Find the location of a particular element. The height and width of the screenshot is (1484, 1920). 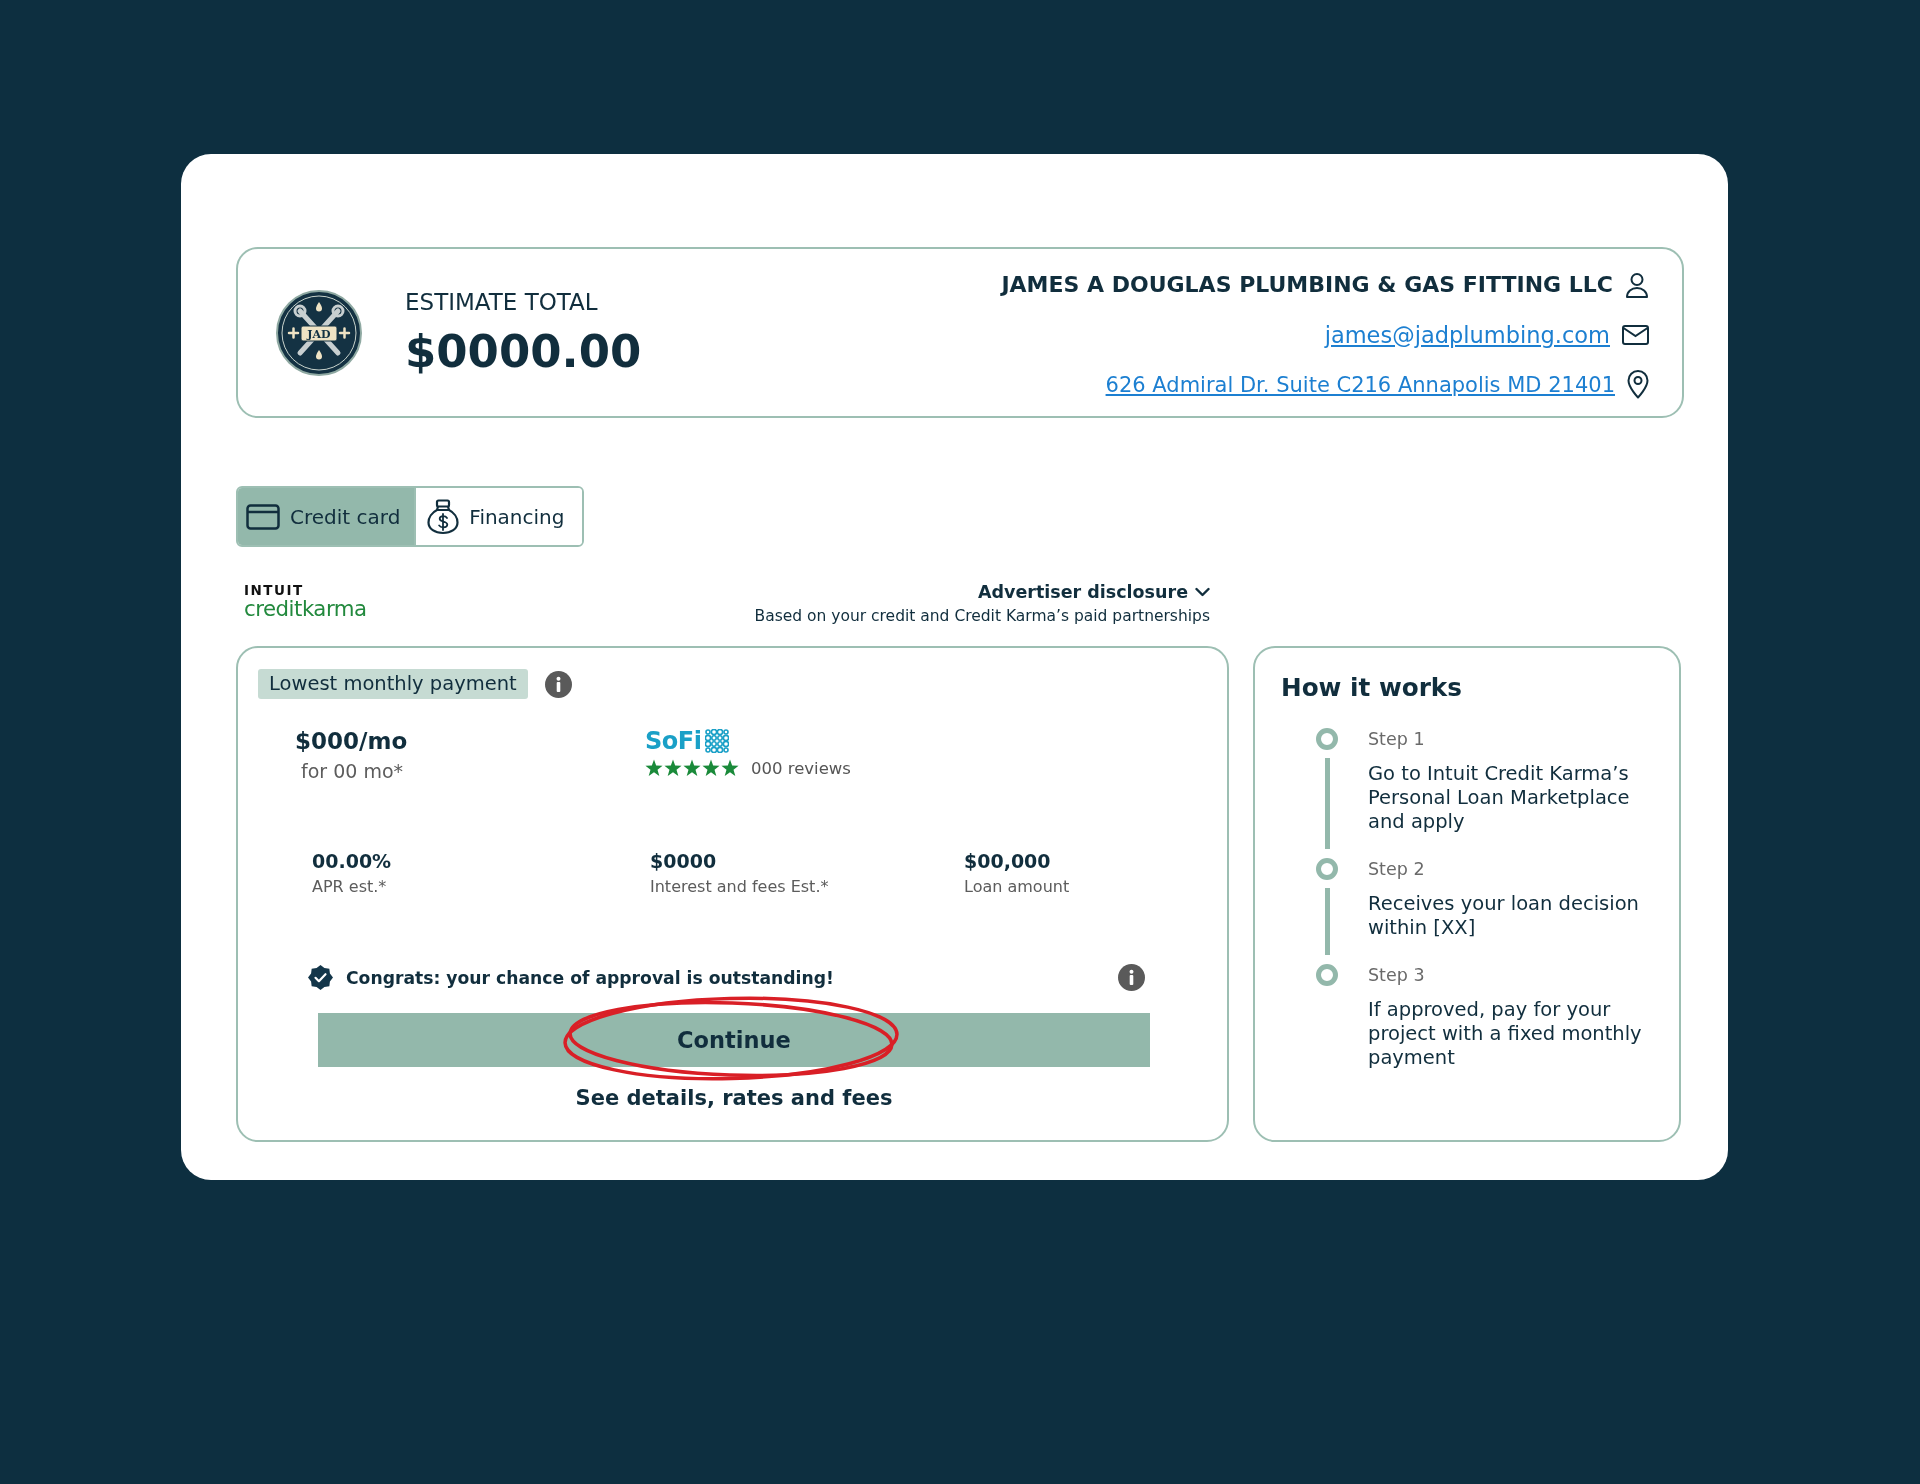

loan-term: for 00 mo* is located at coordinates (352, 771).